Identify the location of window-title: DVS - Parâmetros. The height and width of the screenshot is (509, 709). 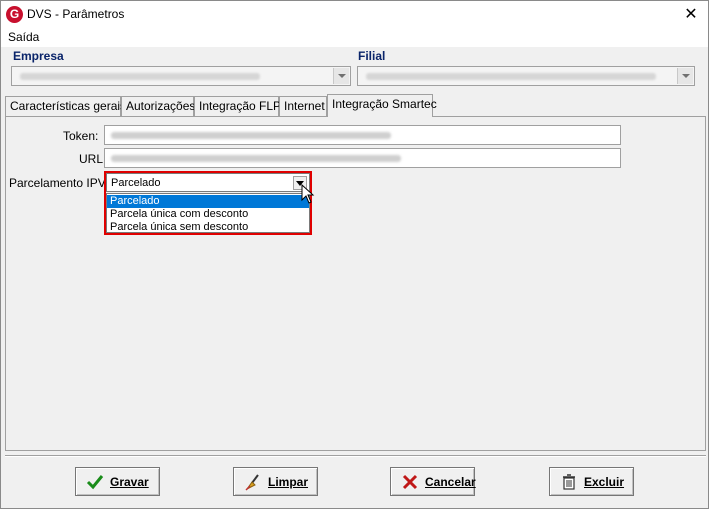
(76, 14).